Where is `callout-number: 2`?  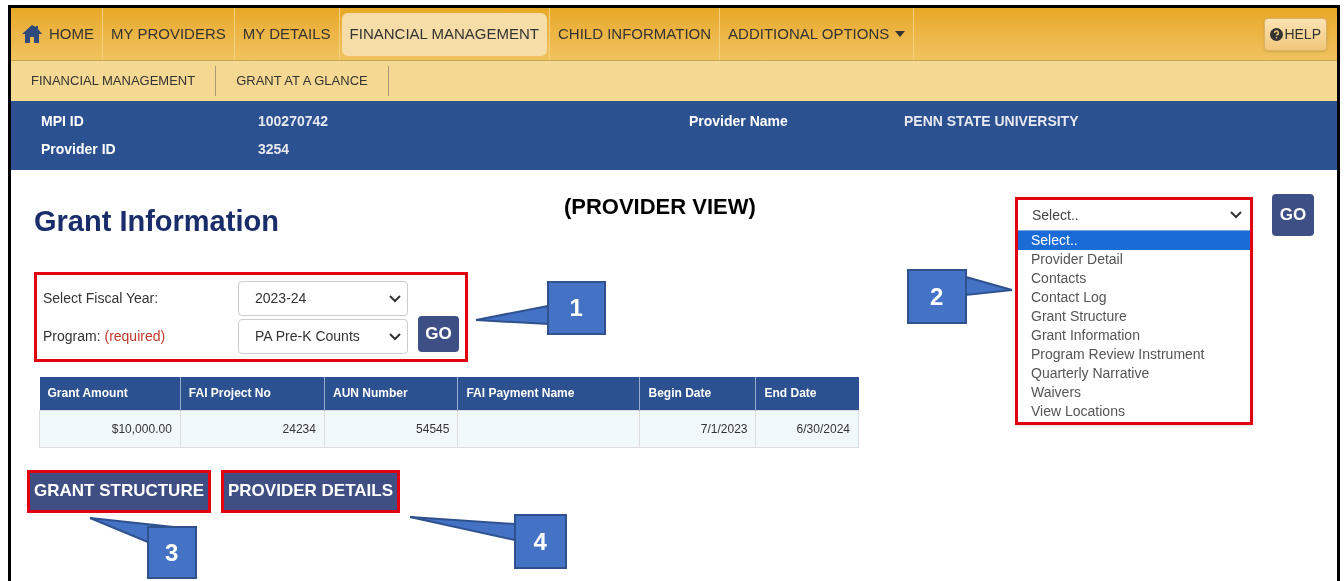
callout-number: 2 is located at coordinates (937, 296).